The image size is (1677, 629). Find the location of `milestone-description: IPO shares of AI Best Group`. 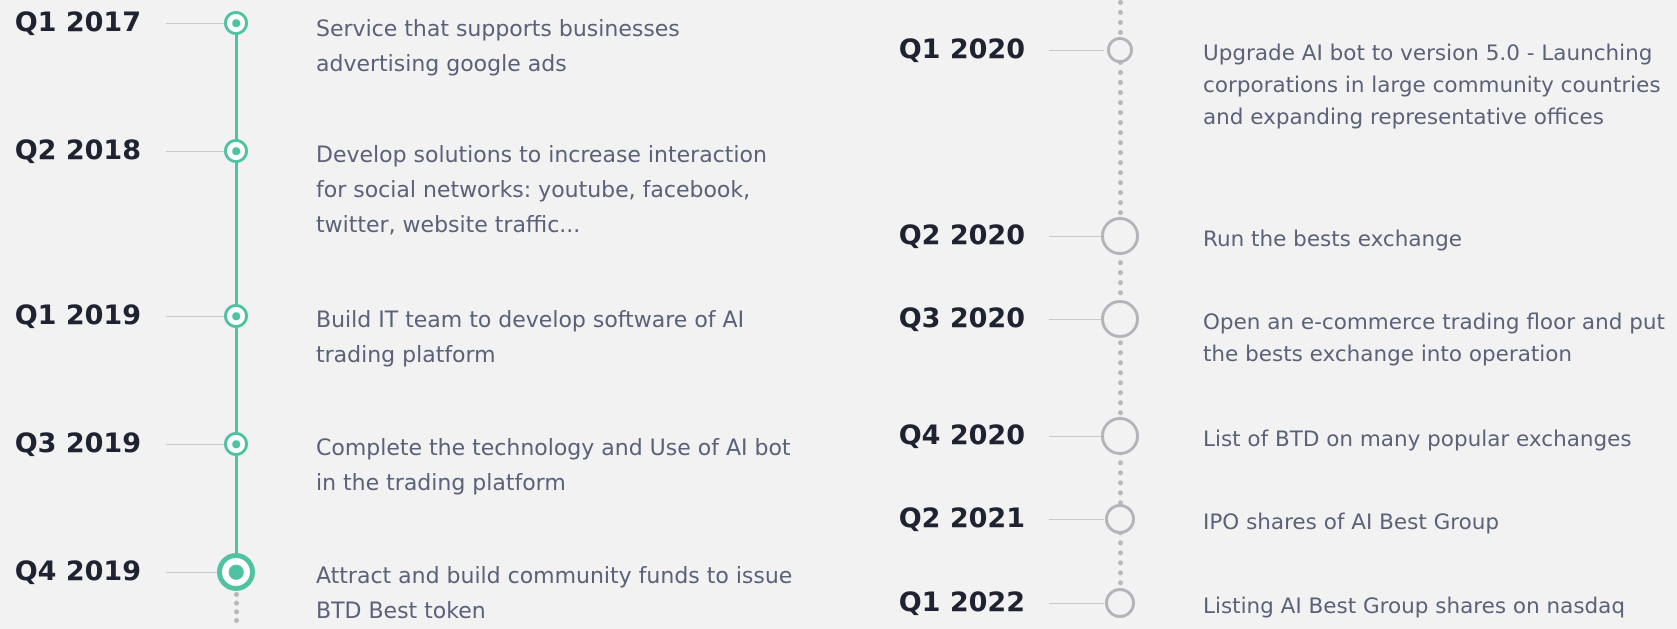

milestone-description: IPO shares of AI Best Group is located at coordinates (1351, 522).